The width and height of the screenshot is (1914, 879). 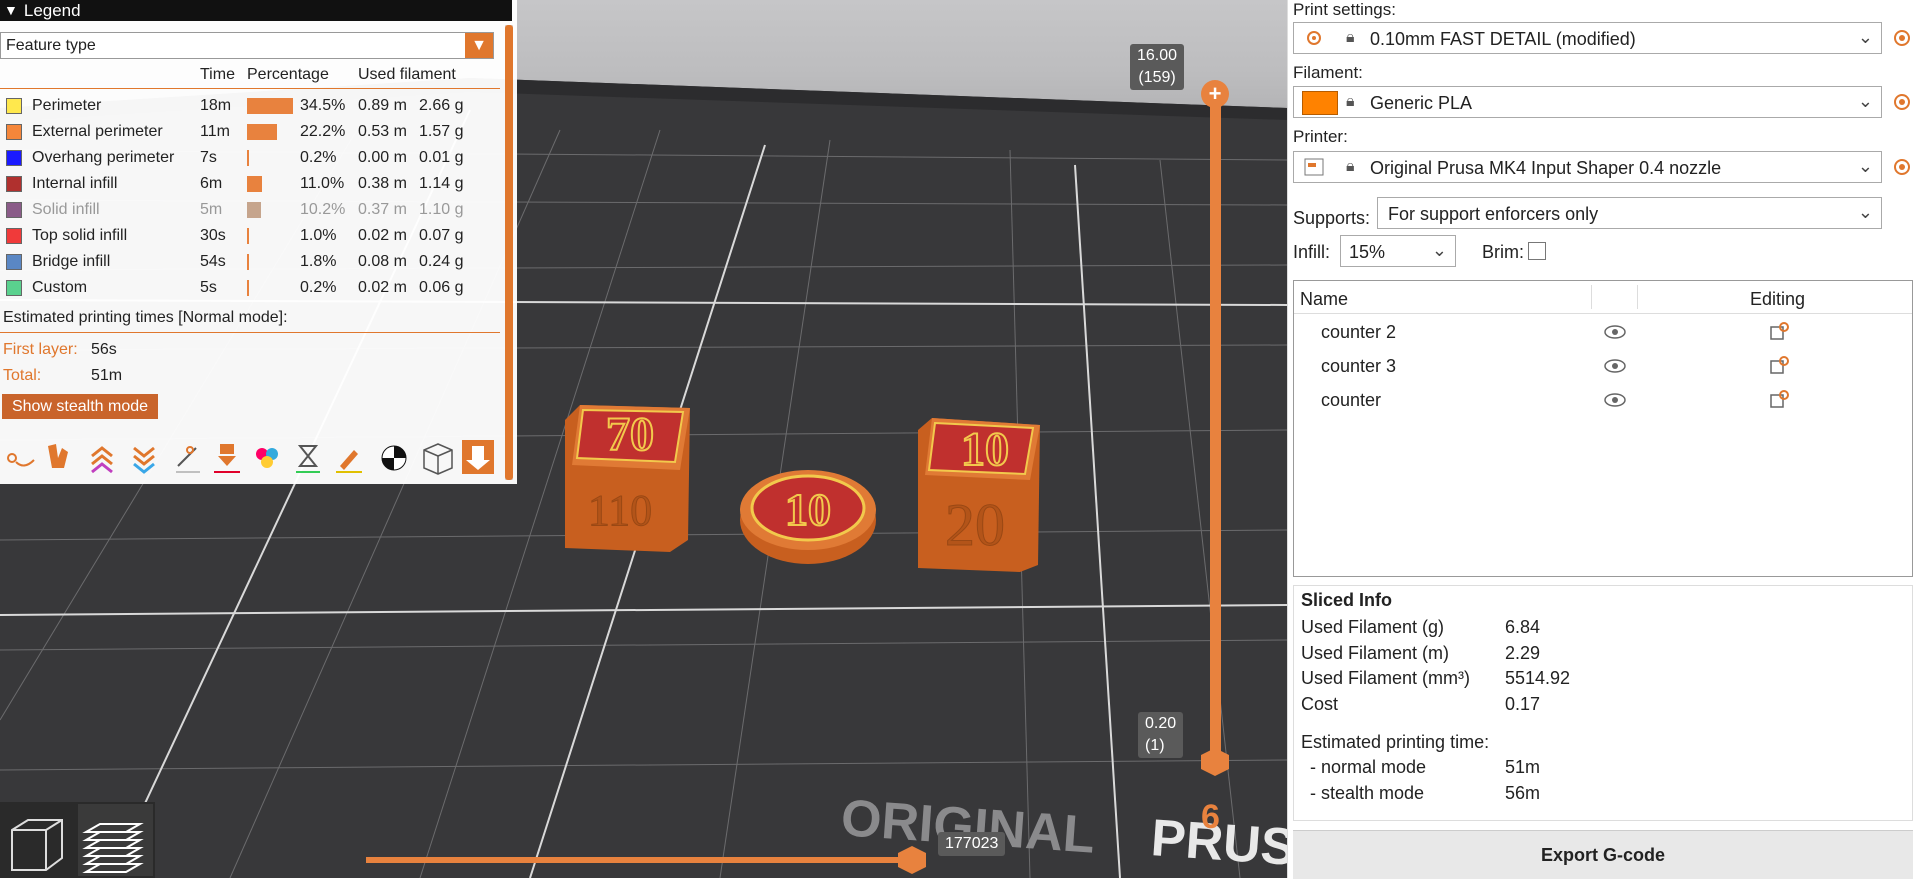 I want to click on model-cube-2: 10 20, so click(x=979, y=495).